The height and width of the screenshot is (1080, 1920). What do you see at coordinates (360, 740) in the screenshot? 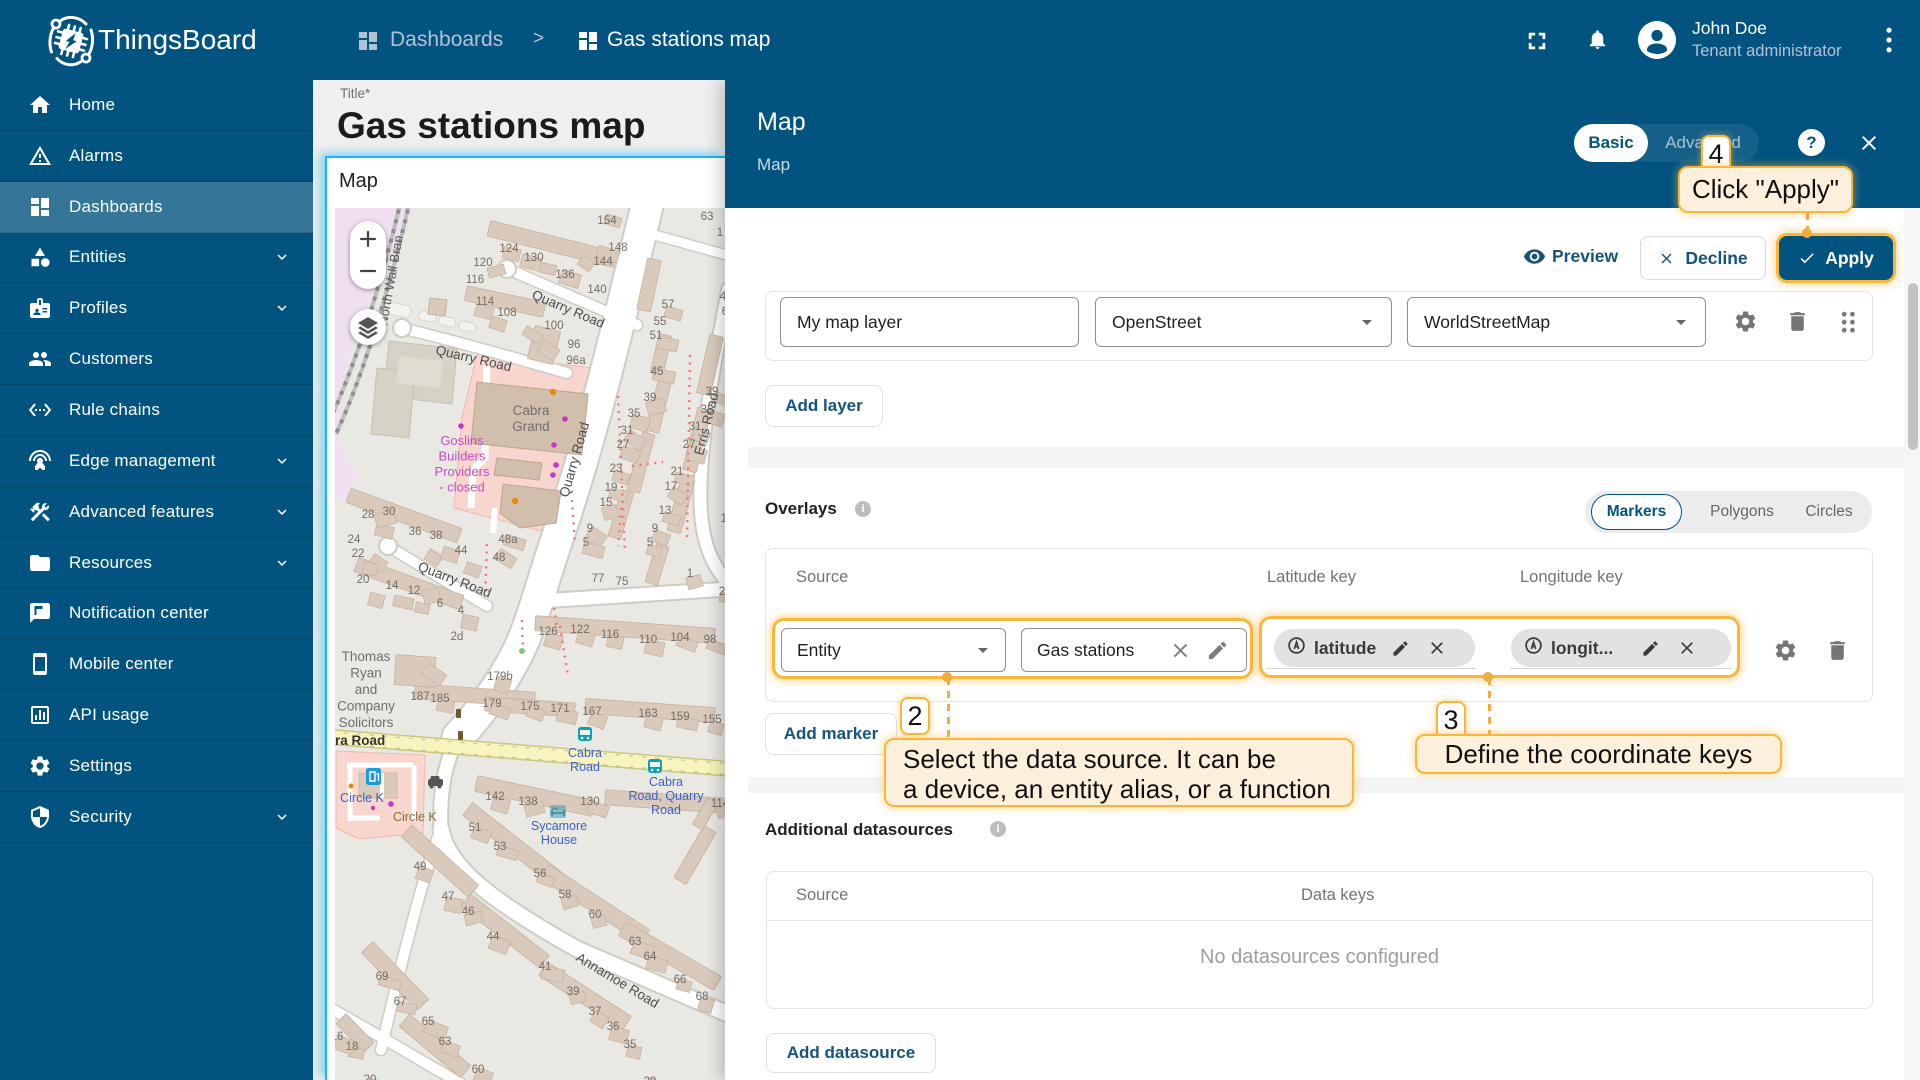
I see `svg-text: ra Road` at bounding box center [360, 740].